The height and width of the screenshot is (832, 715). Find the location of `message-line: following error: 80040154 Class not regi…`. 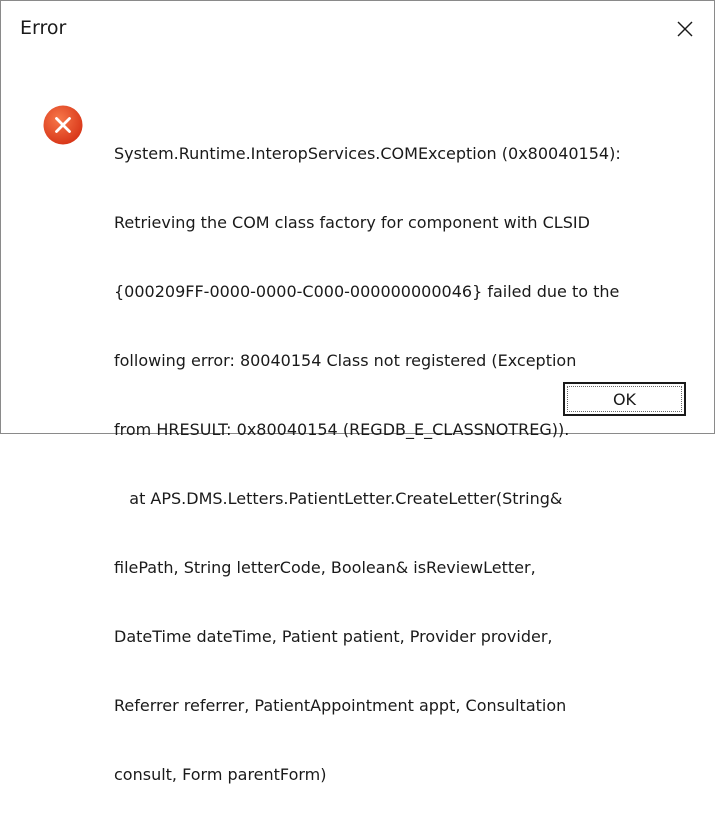

message-line: following error: 80040154 Class not regi… is located at coordinates (345, 360).